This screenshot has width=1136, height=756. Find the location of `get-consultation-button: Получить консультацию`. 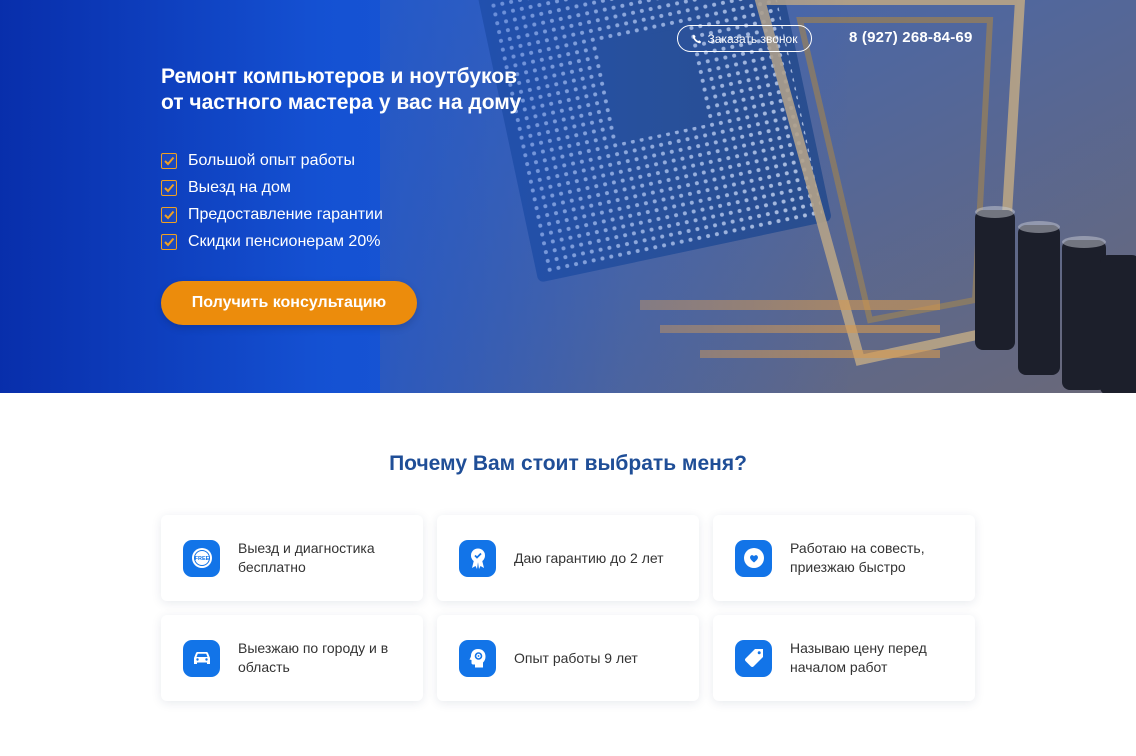

get-consultation-button: Получить консультацию is located at coordinates (289, 303).